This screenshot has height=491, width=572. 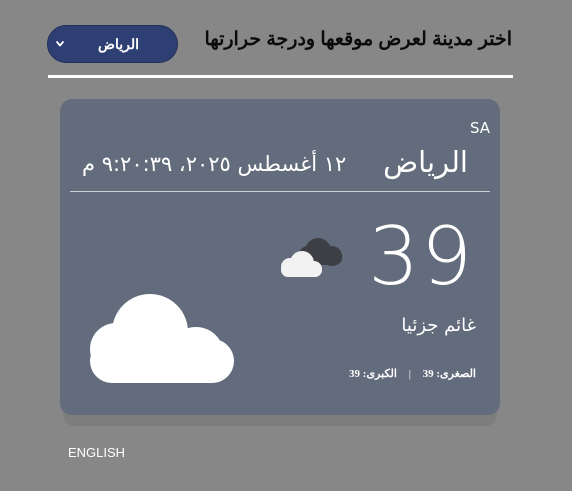 What do you see at coordinates (162, 338) in the screenshot?
I see `cloud-icon` at bounding box center [162, 338].